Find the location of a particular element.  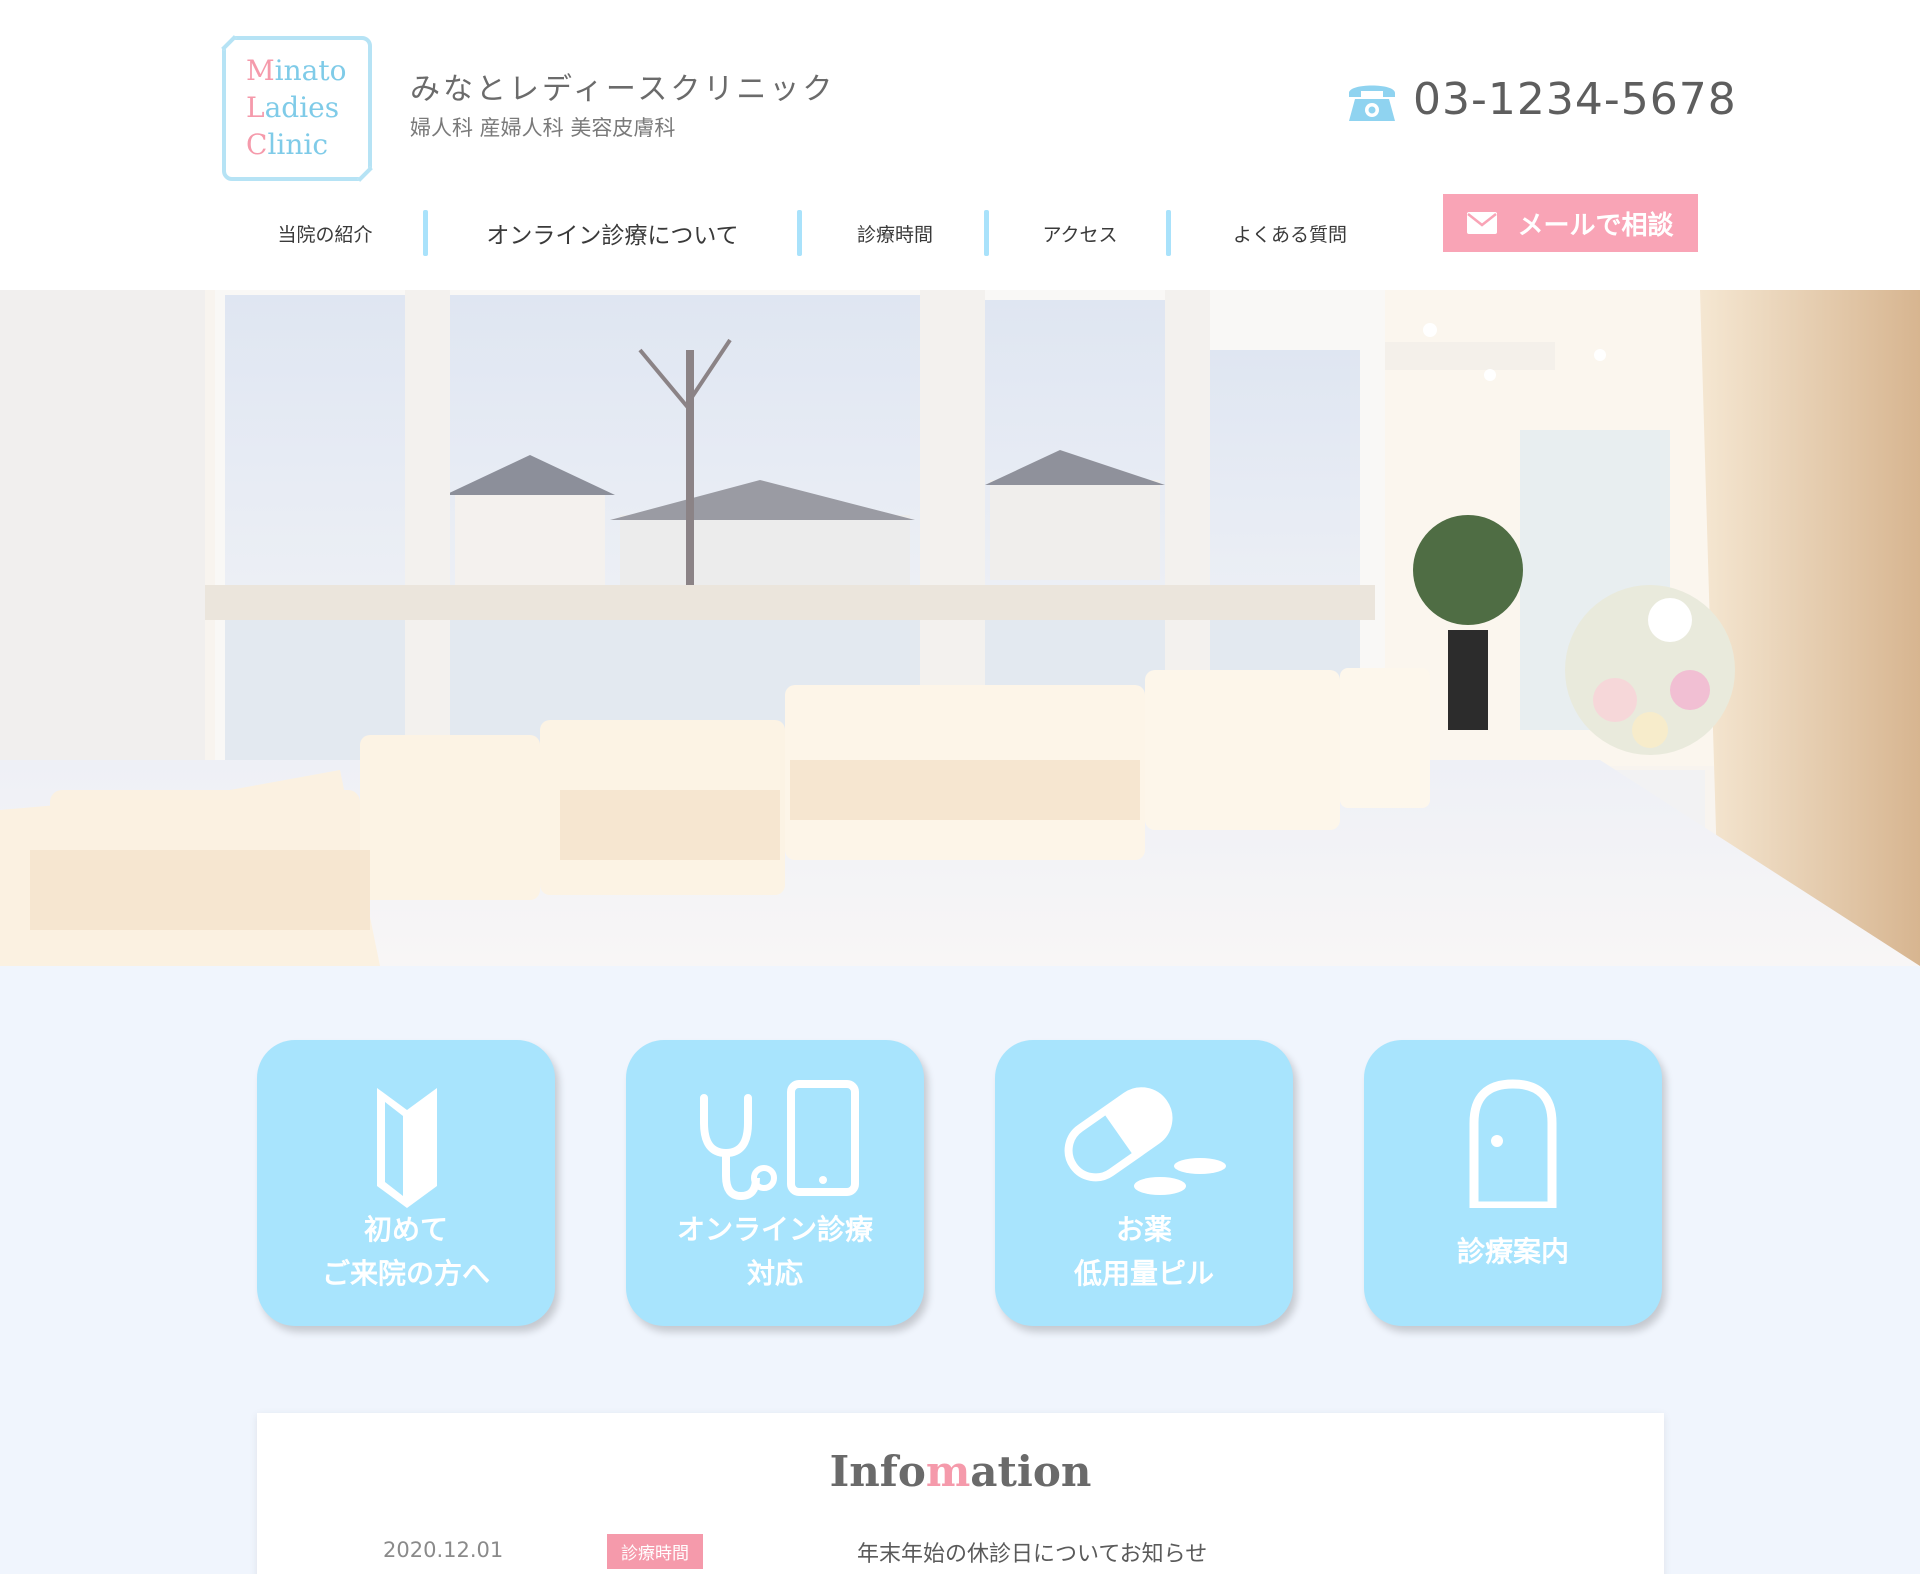

nav-item-about: 当院の紹介 is located at coordinates (325, 233).